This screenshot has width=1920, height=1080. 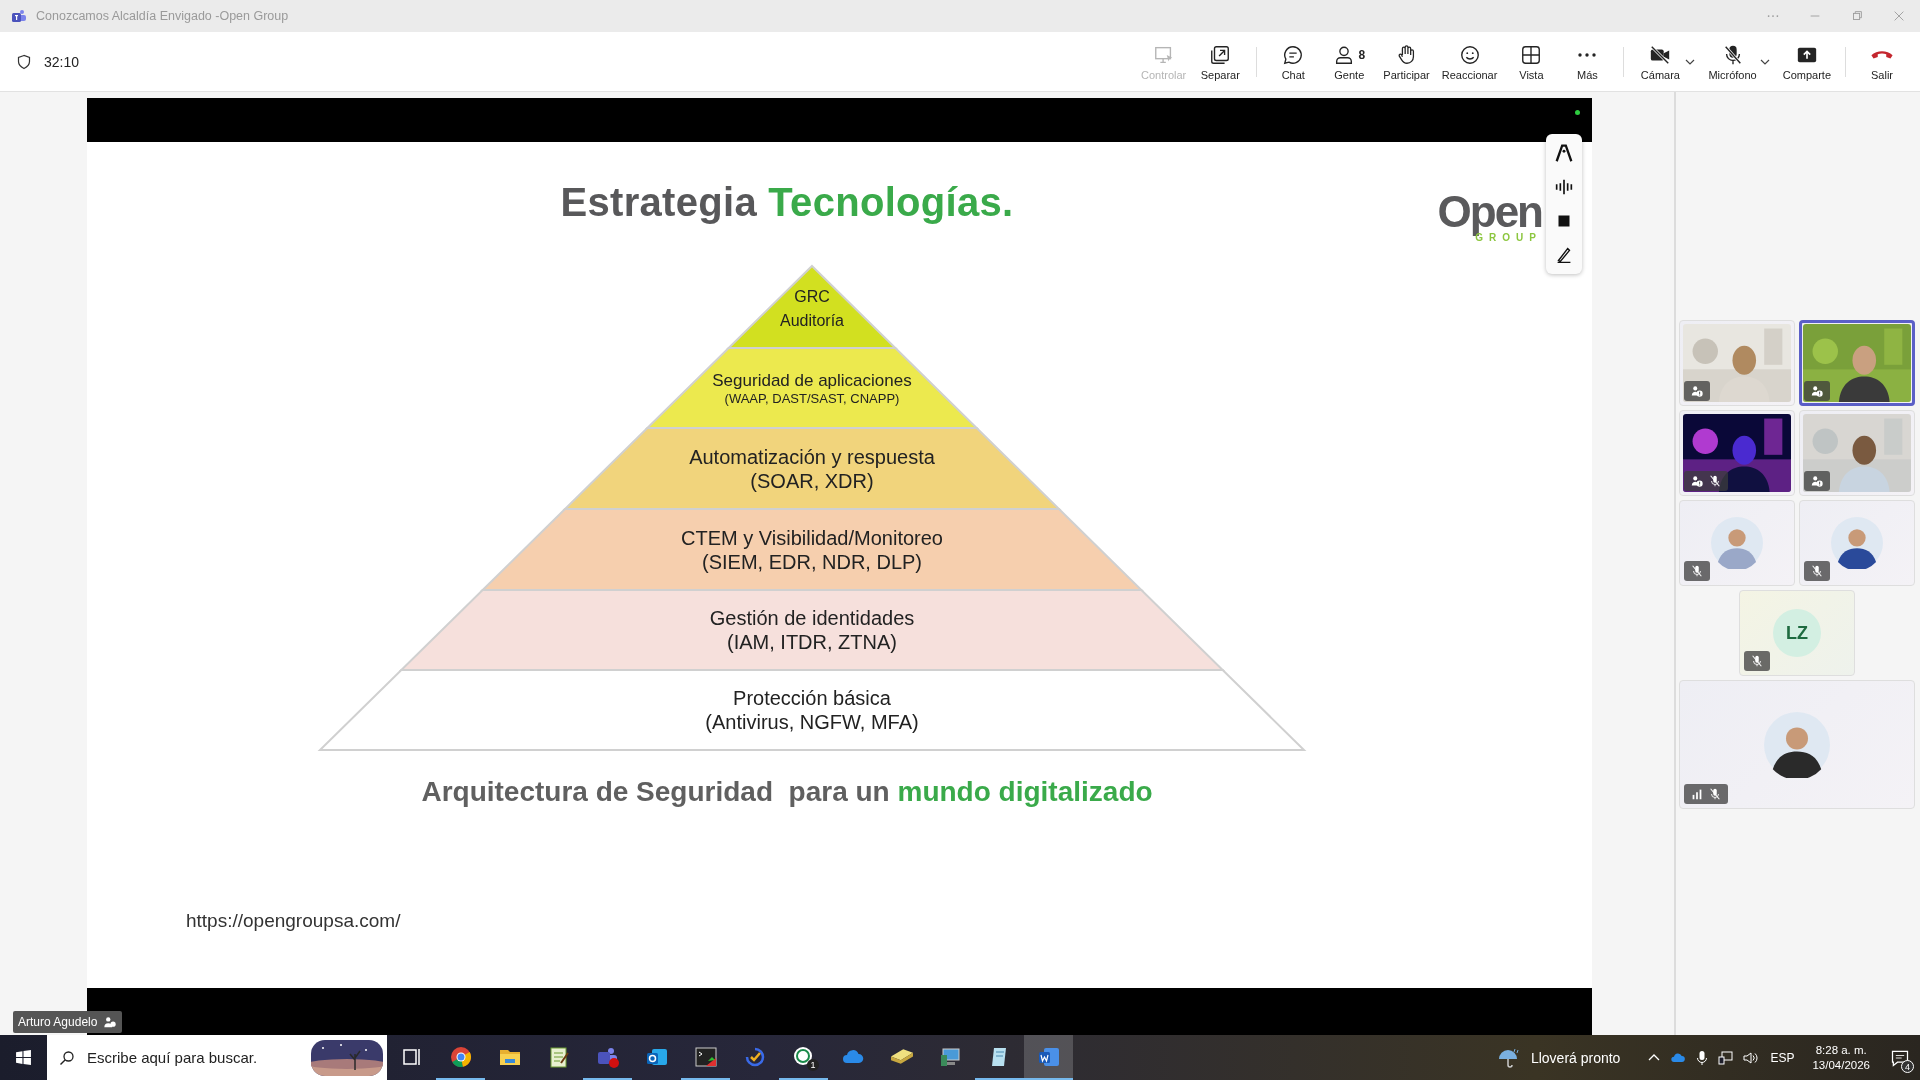 What do you see at coordinates (1531, 54) in the screenshot?
I see `grid-icon` at bounding box center [1531, 54].